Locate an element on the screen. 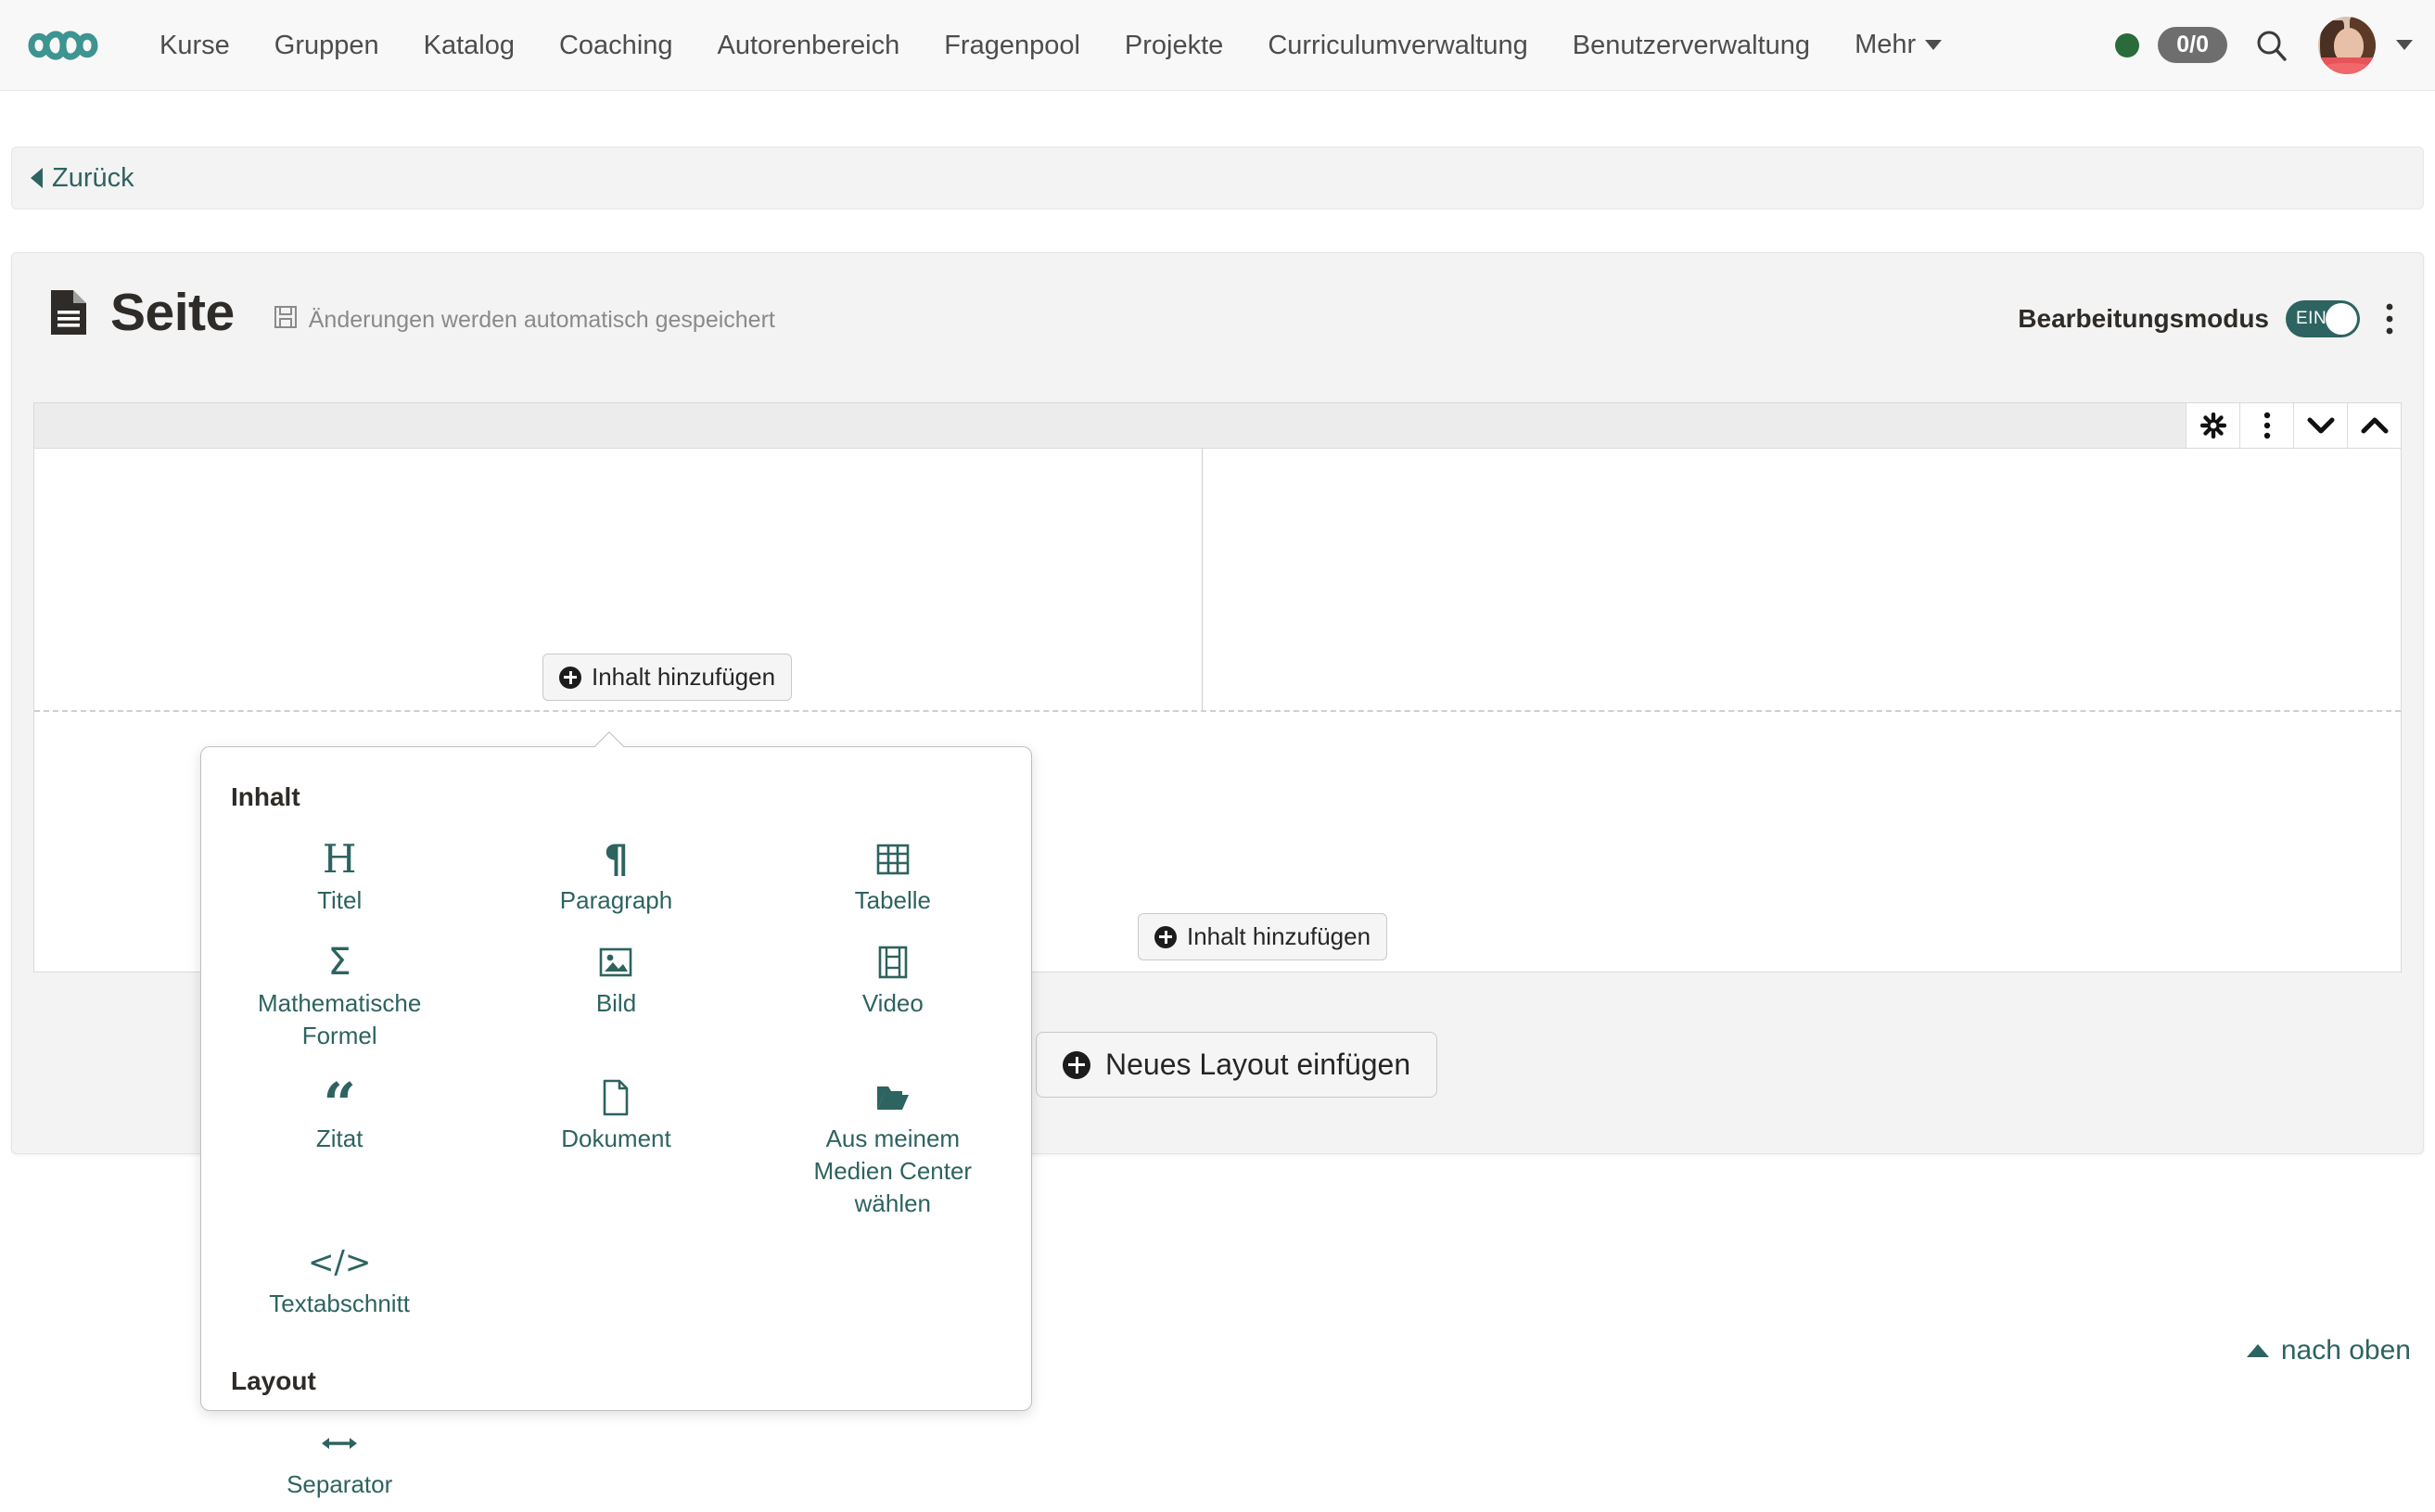  popup-layout-grid: Separator is located at coordinates (616, 1462).